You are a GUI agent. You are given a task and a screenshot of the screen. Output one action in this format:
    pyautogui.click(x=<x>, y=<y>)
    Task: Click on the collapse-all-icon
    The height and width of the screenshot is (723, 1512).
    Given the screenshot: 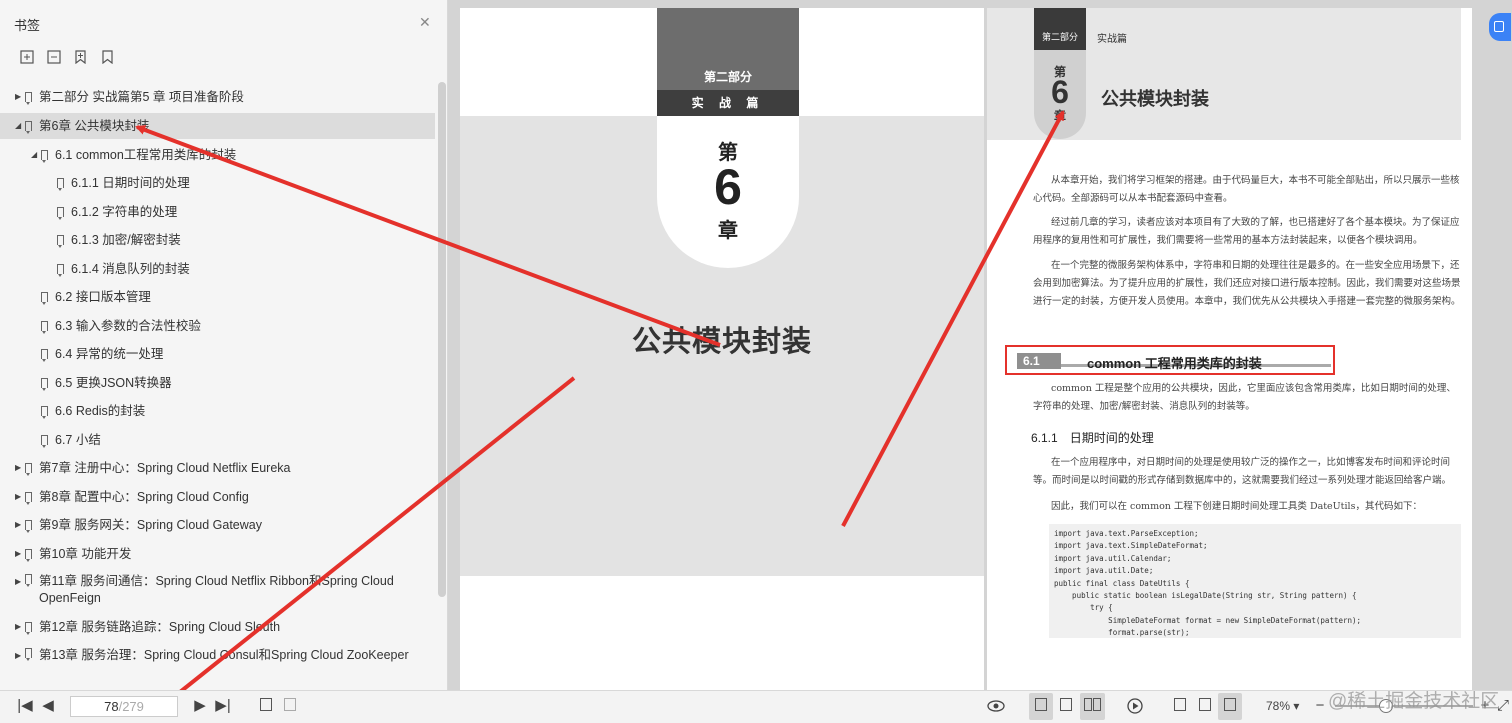 What is the action you would take?
    pyautogui.click(x=54, y=57)
    